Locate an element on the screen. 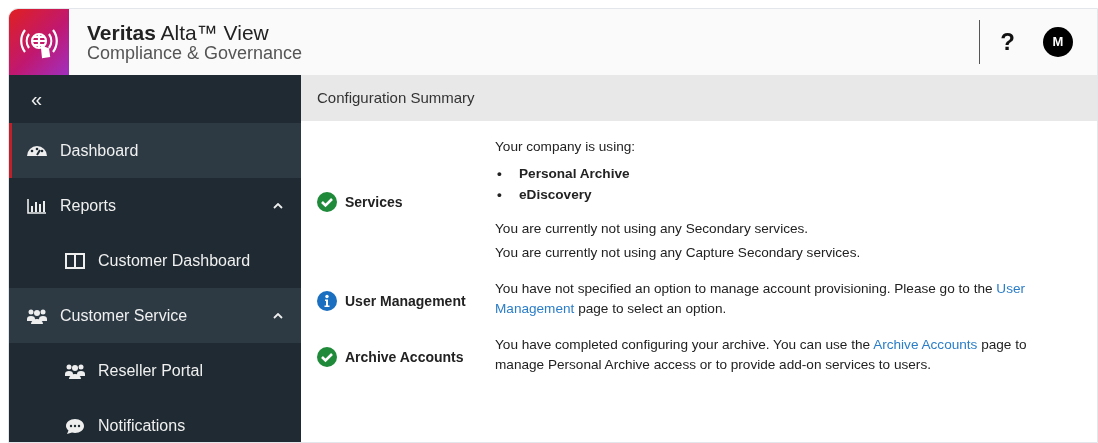  help-button: ? is located at coordinates (1007, 42).